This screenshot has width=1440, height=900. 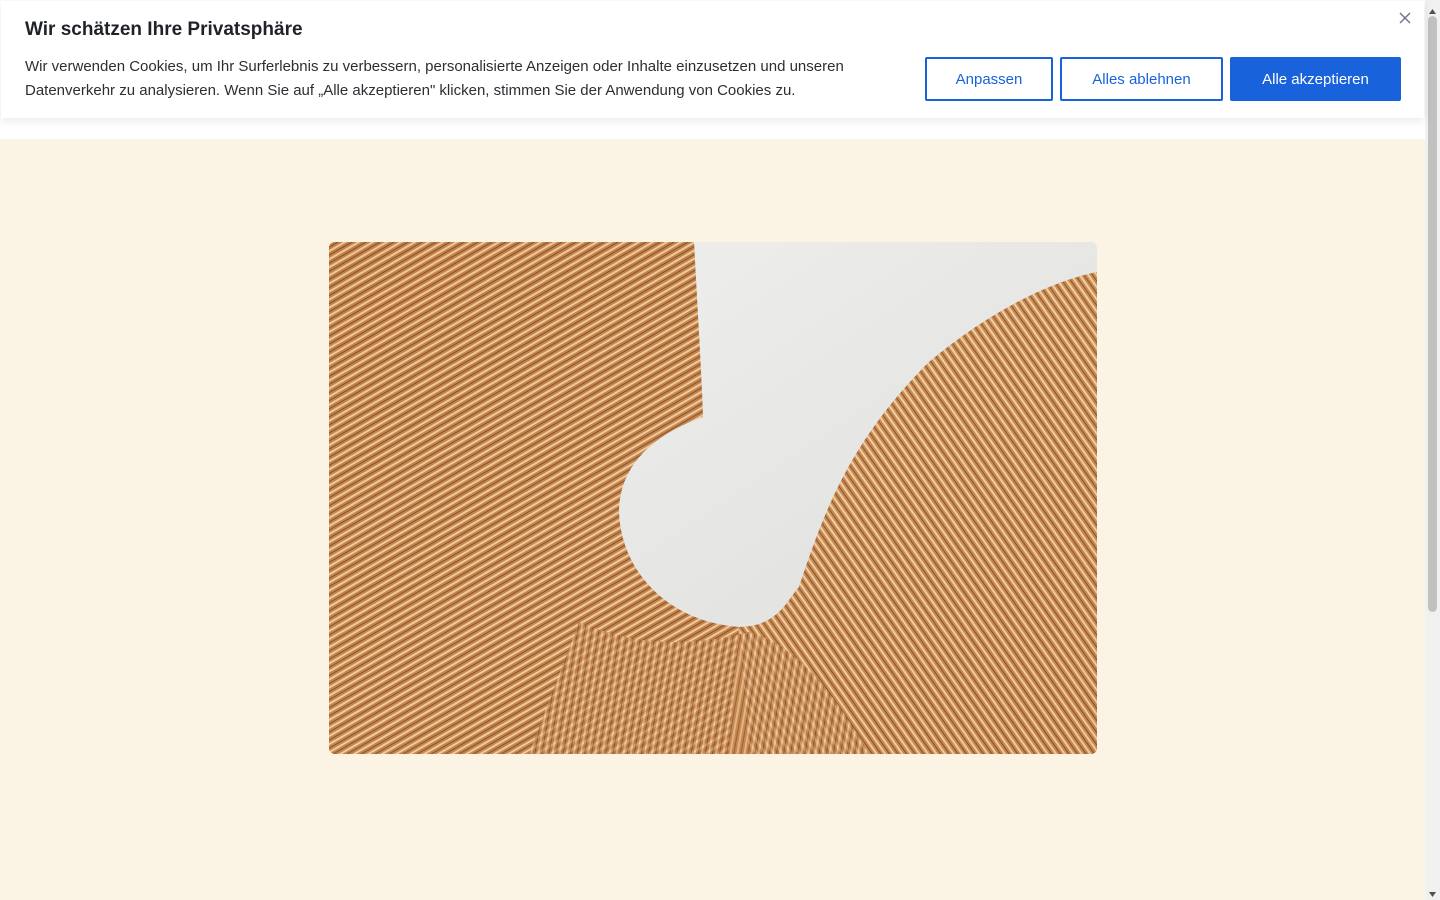 I want to click on scroll-up-arrow-icon, so click(x=1432, y=8).